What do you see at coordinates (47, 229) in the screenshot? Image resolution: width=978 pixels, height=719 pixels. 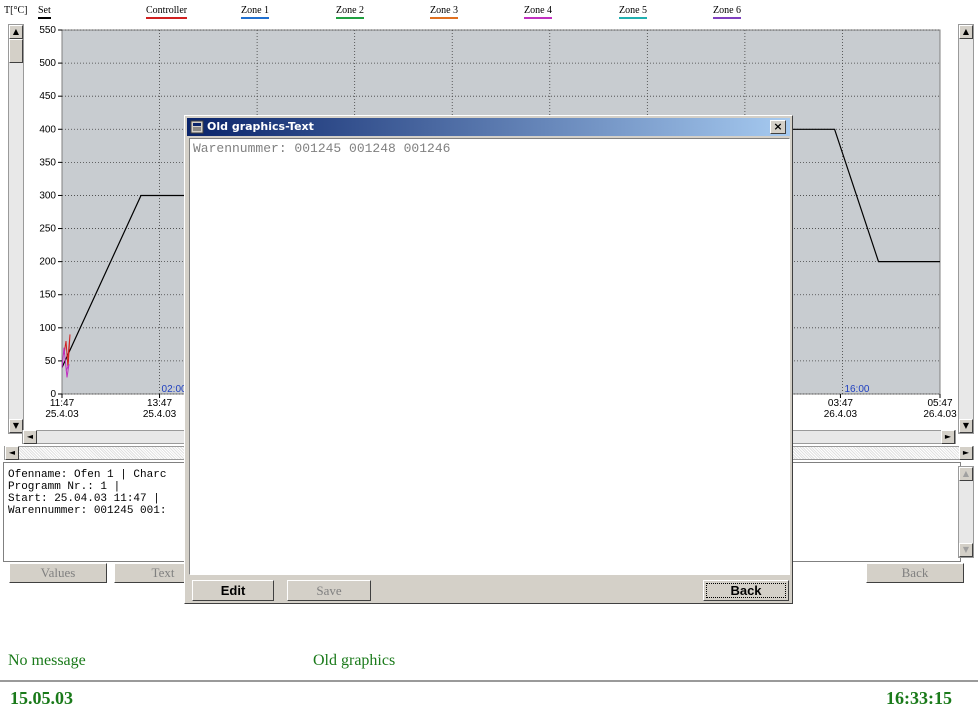 I see `y-tick-label: 250` at bounding box center [47, 229].